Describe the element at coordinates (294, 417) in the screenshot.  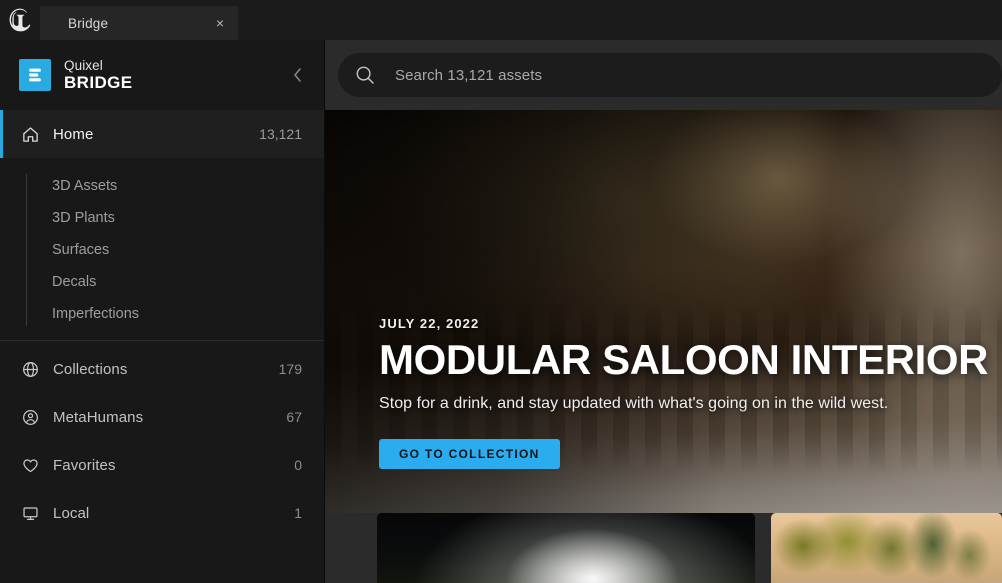
I see `sidebar-item-count: 67` at that location.